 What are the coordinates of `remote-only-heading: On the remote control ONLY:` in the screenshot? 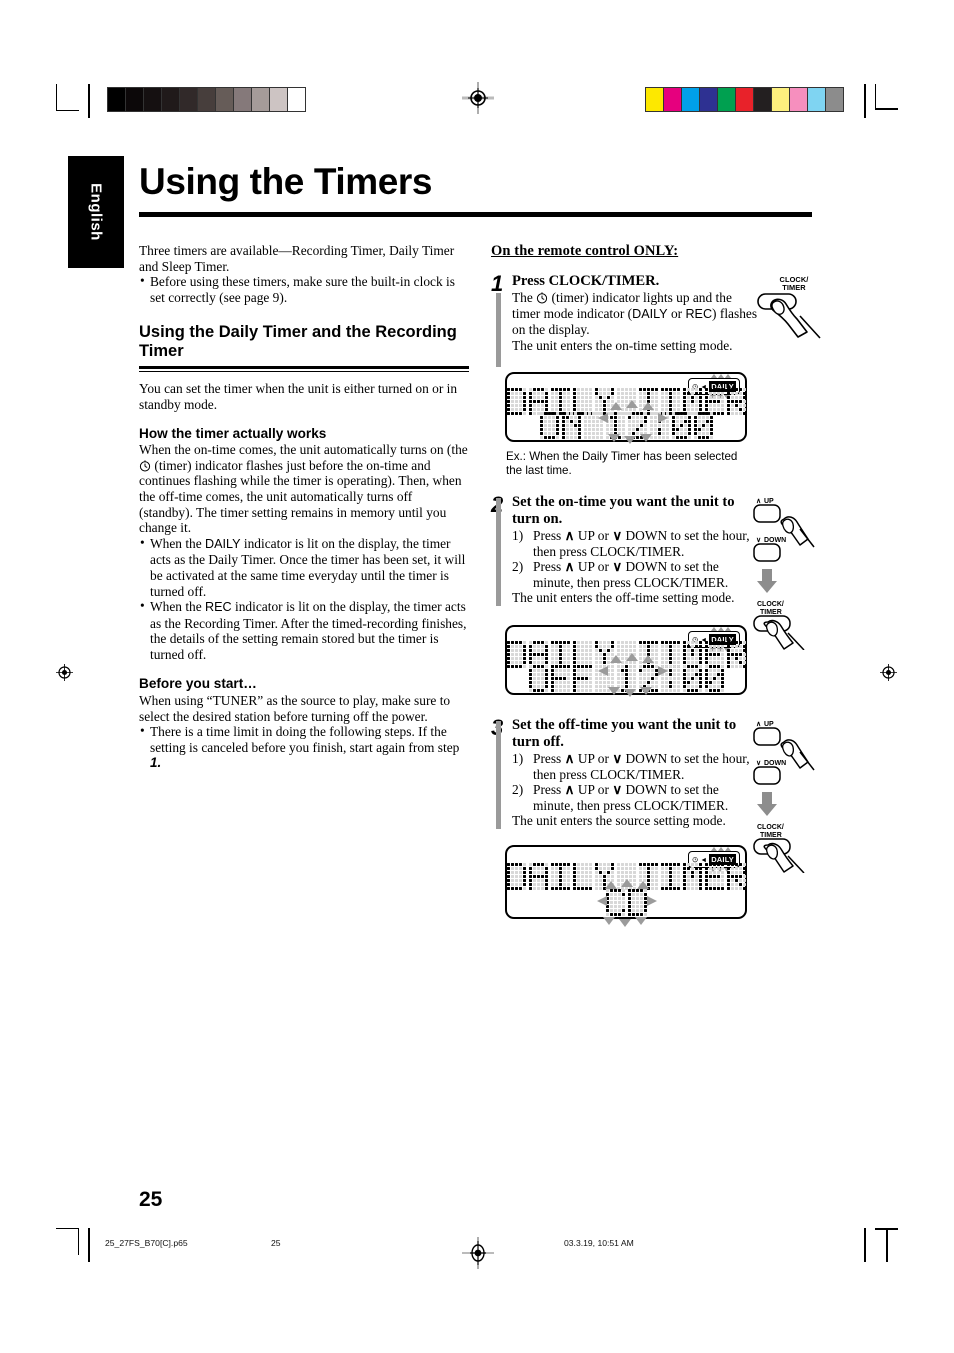 It's located at (585, 251).